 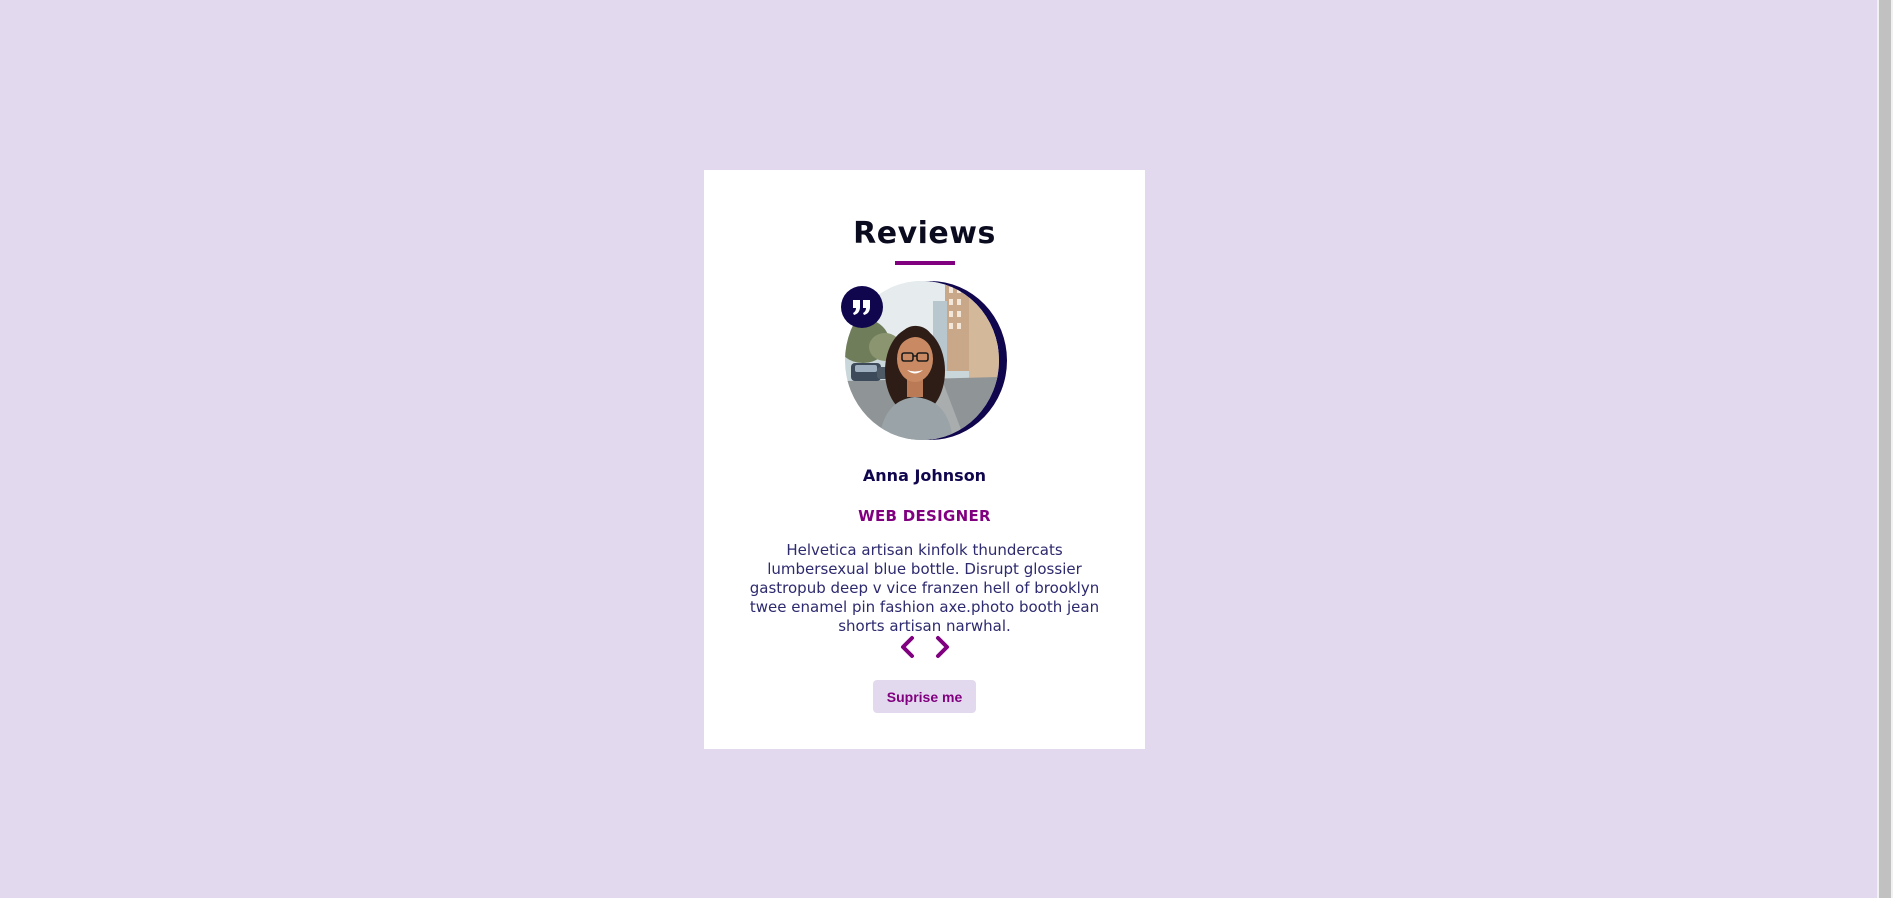 I want to click on surprise-me-button: Suprise me, so click(x=924, y=696).